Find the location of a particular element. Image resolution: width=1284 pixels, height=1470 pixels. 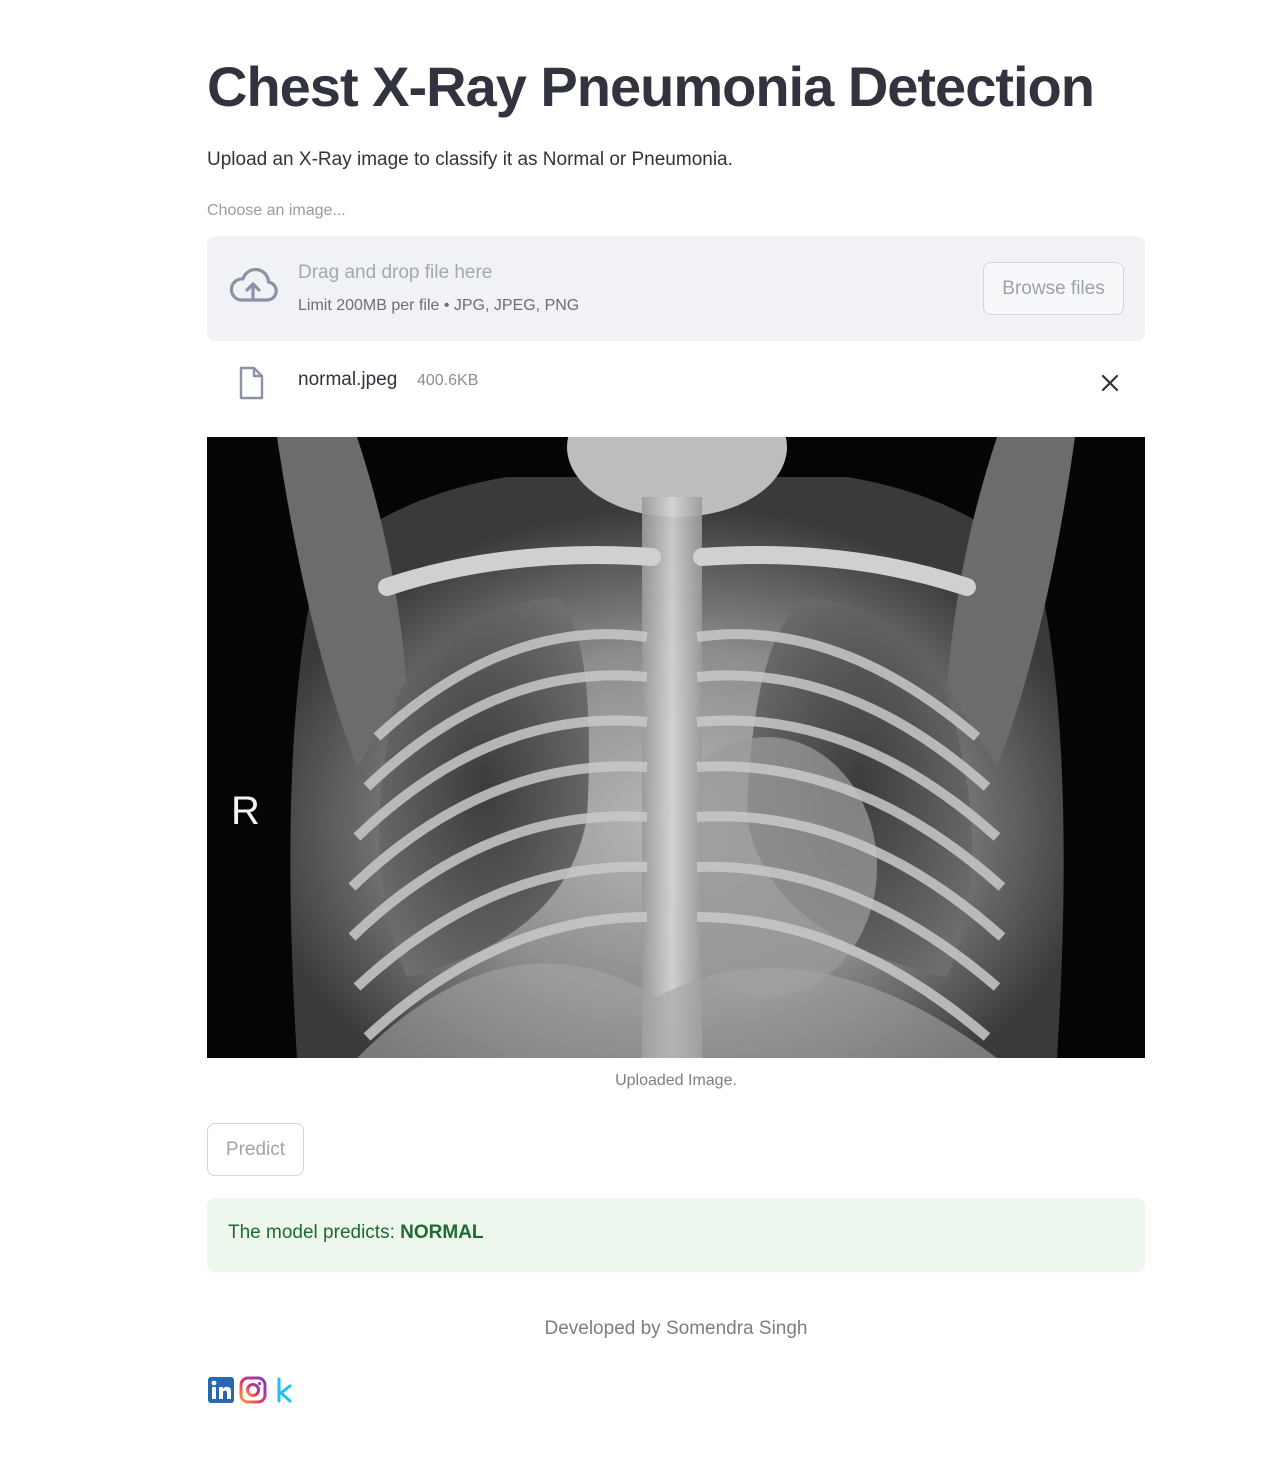

dropzone-limit-text: Limit 200MB per file • JPG, JPEG, PNG is located at coordinates (439, 305).